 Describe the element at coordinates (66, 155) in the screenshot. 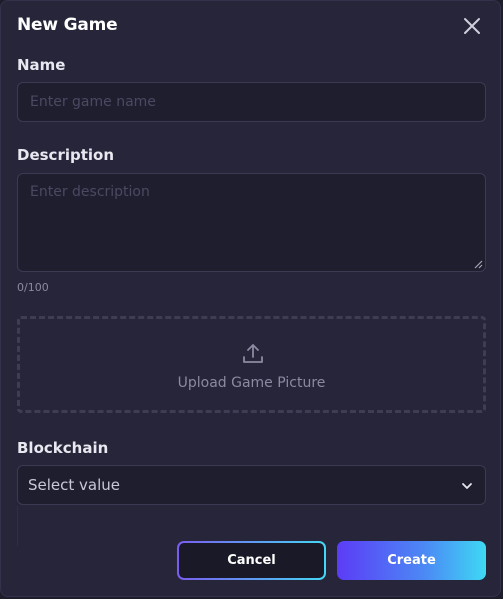

I see `description-label: Description` at that location.